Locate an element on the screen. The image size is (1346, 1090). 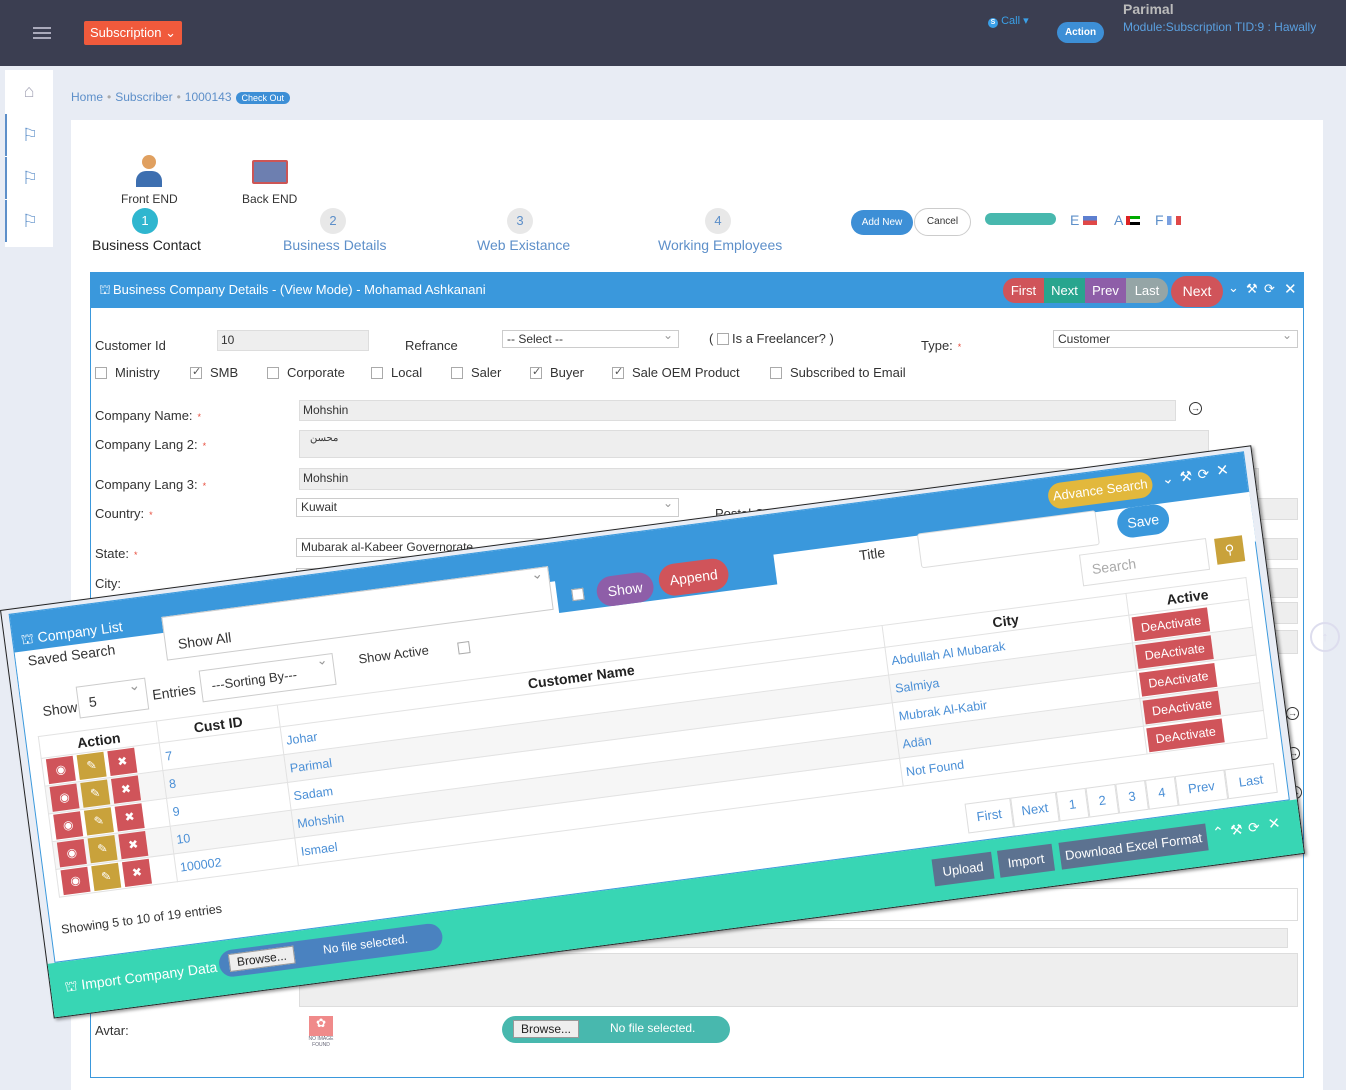
page-first: First is located at coordinates (989, 815).